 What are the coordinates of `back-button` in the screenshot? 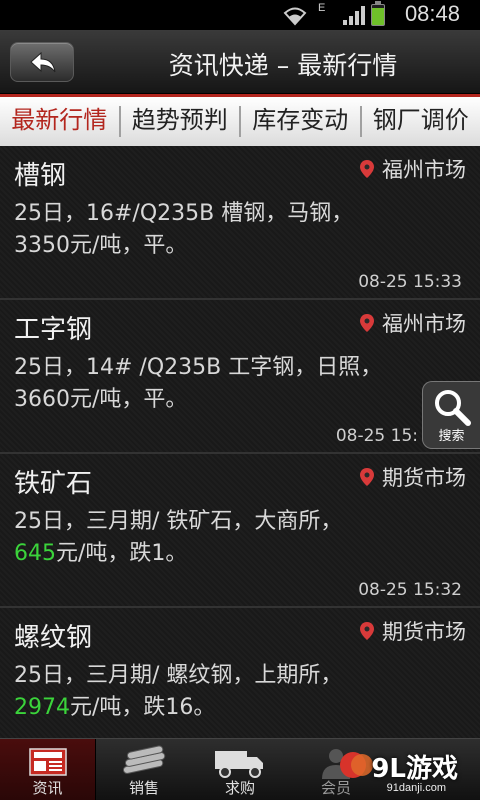 It's located at (42, 62).